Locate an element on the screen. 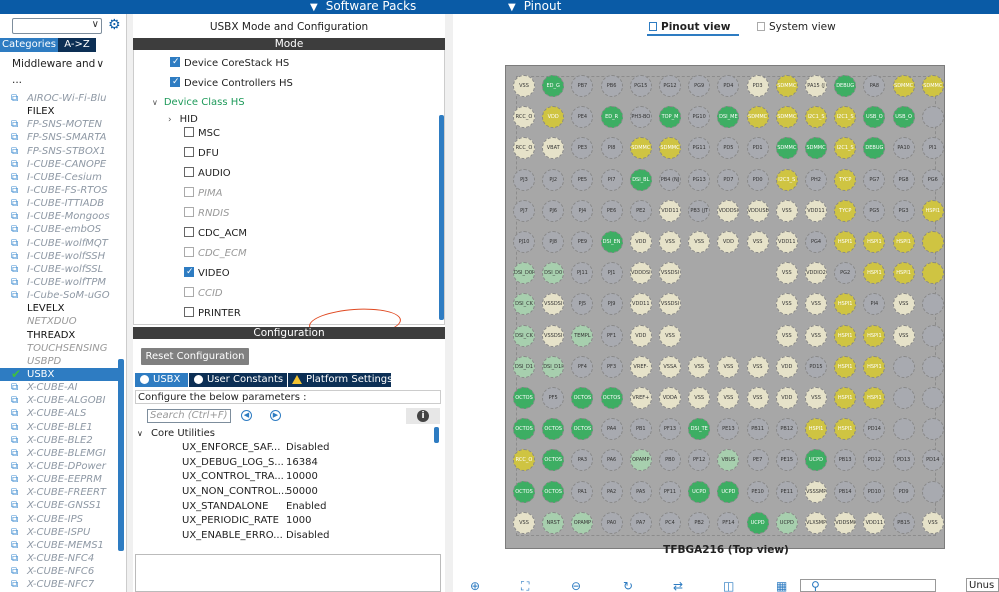 This screenshot has height=592, width=999. device-class-row: DFU is located at coordinates (201, 154).